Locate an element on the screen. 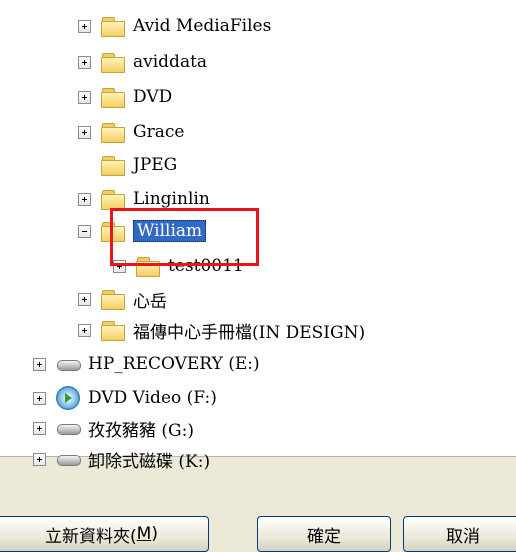 The image size is (516, 552). cancel-label: 取消 is located at coordinates (463, 536).